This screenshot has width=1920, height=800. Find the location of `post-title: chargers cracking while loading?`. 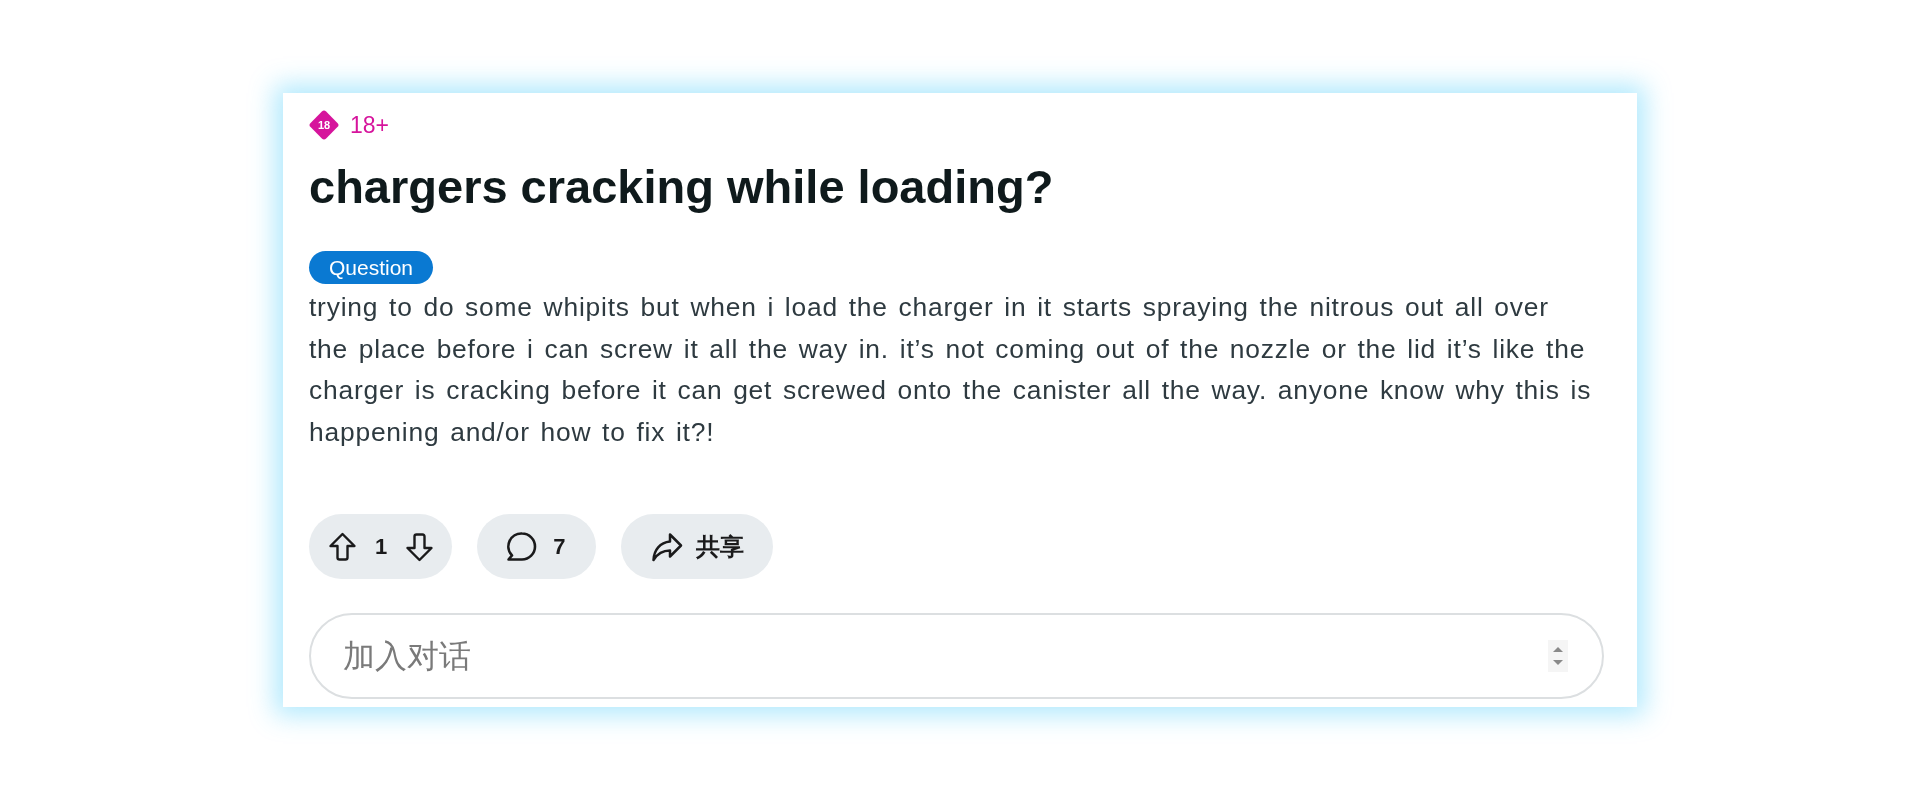

post-title: chargers cracking while loading? is located at coordinates (681, 186).